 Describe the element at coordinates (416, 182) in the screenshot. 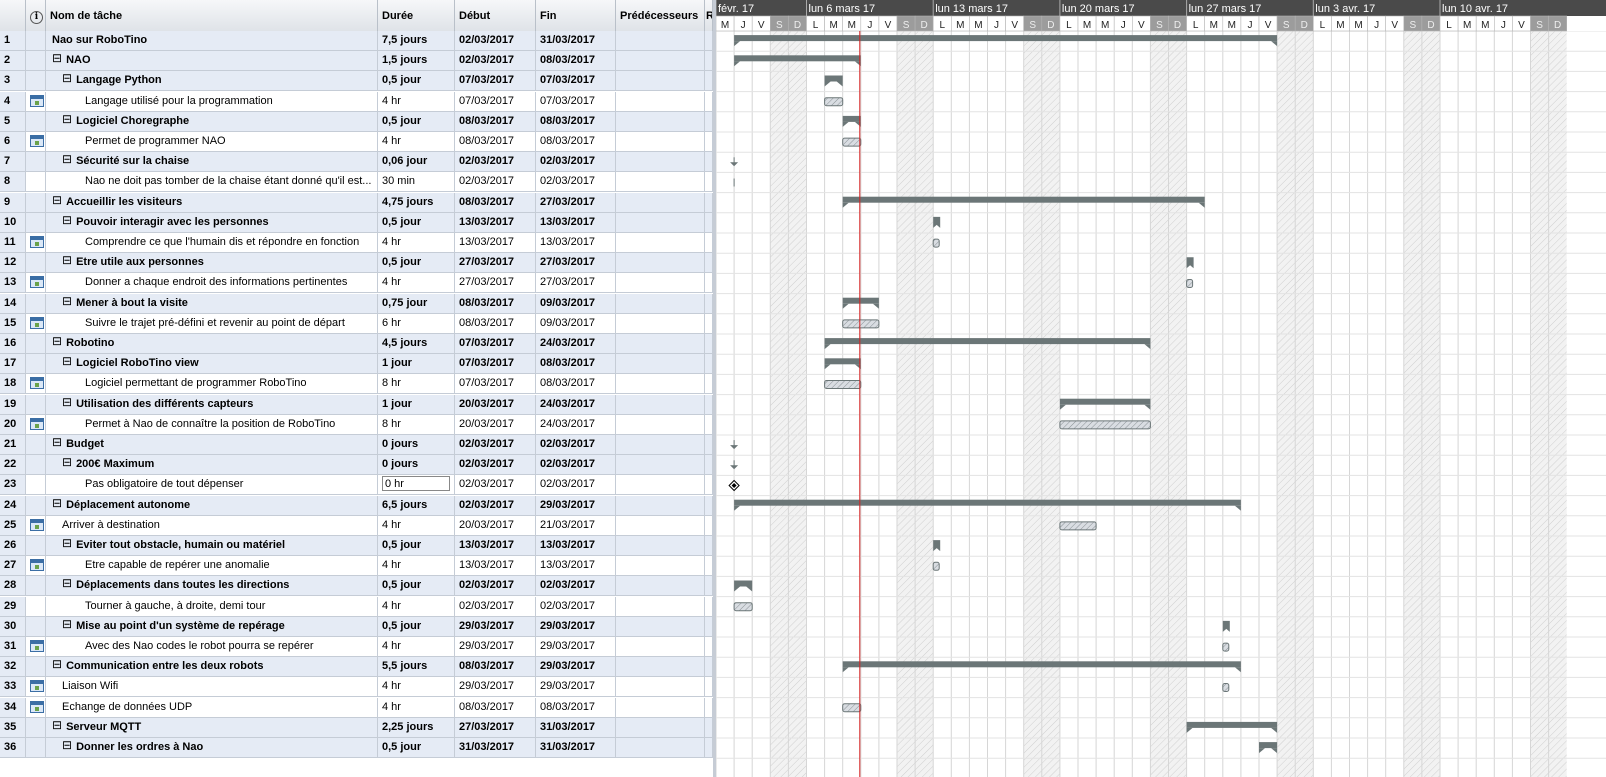

I see `task-duration-cell: 30 min` at that location.